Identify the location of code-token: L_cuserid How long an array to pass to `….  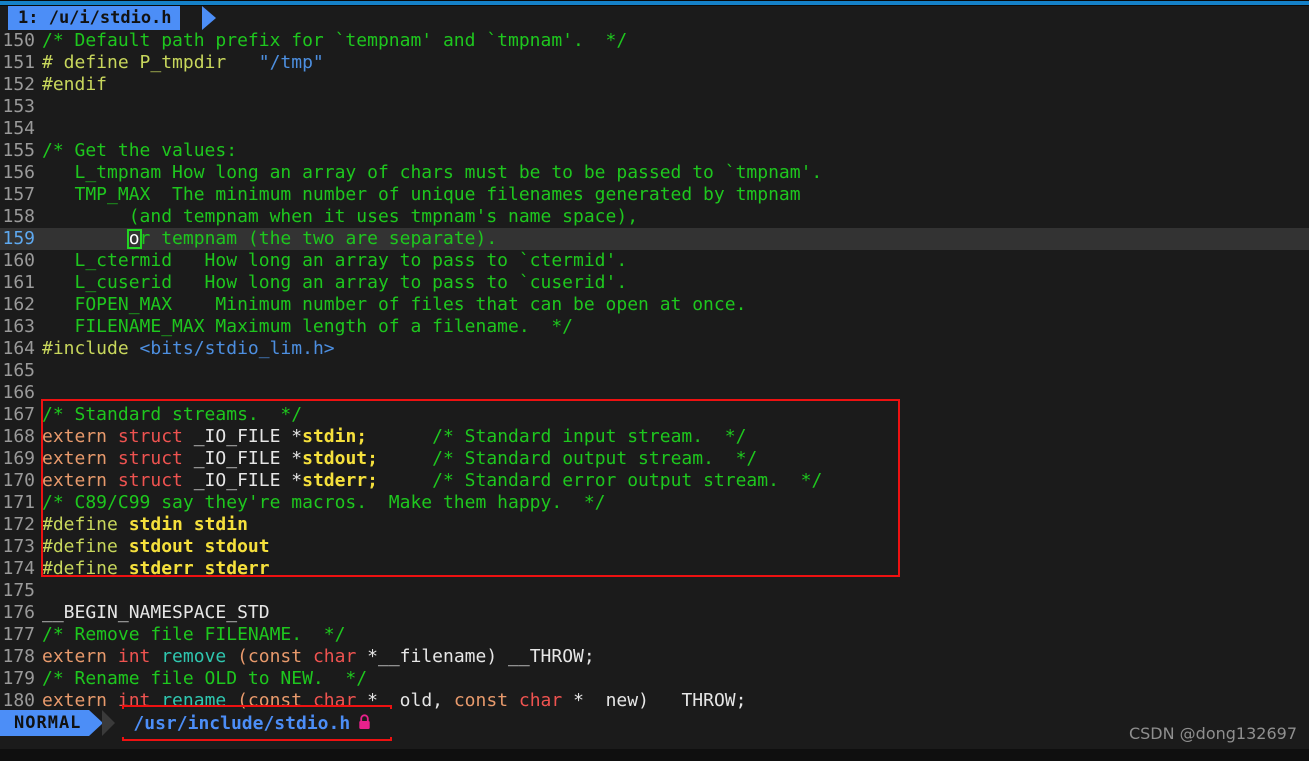
(335, 282).